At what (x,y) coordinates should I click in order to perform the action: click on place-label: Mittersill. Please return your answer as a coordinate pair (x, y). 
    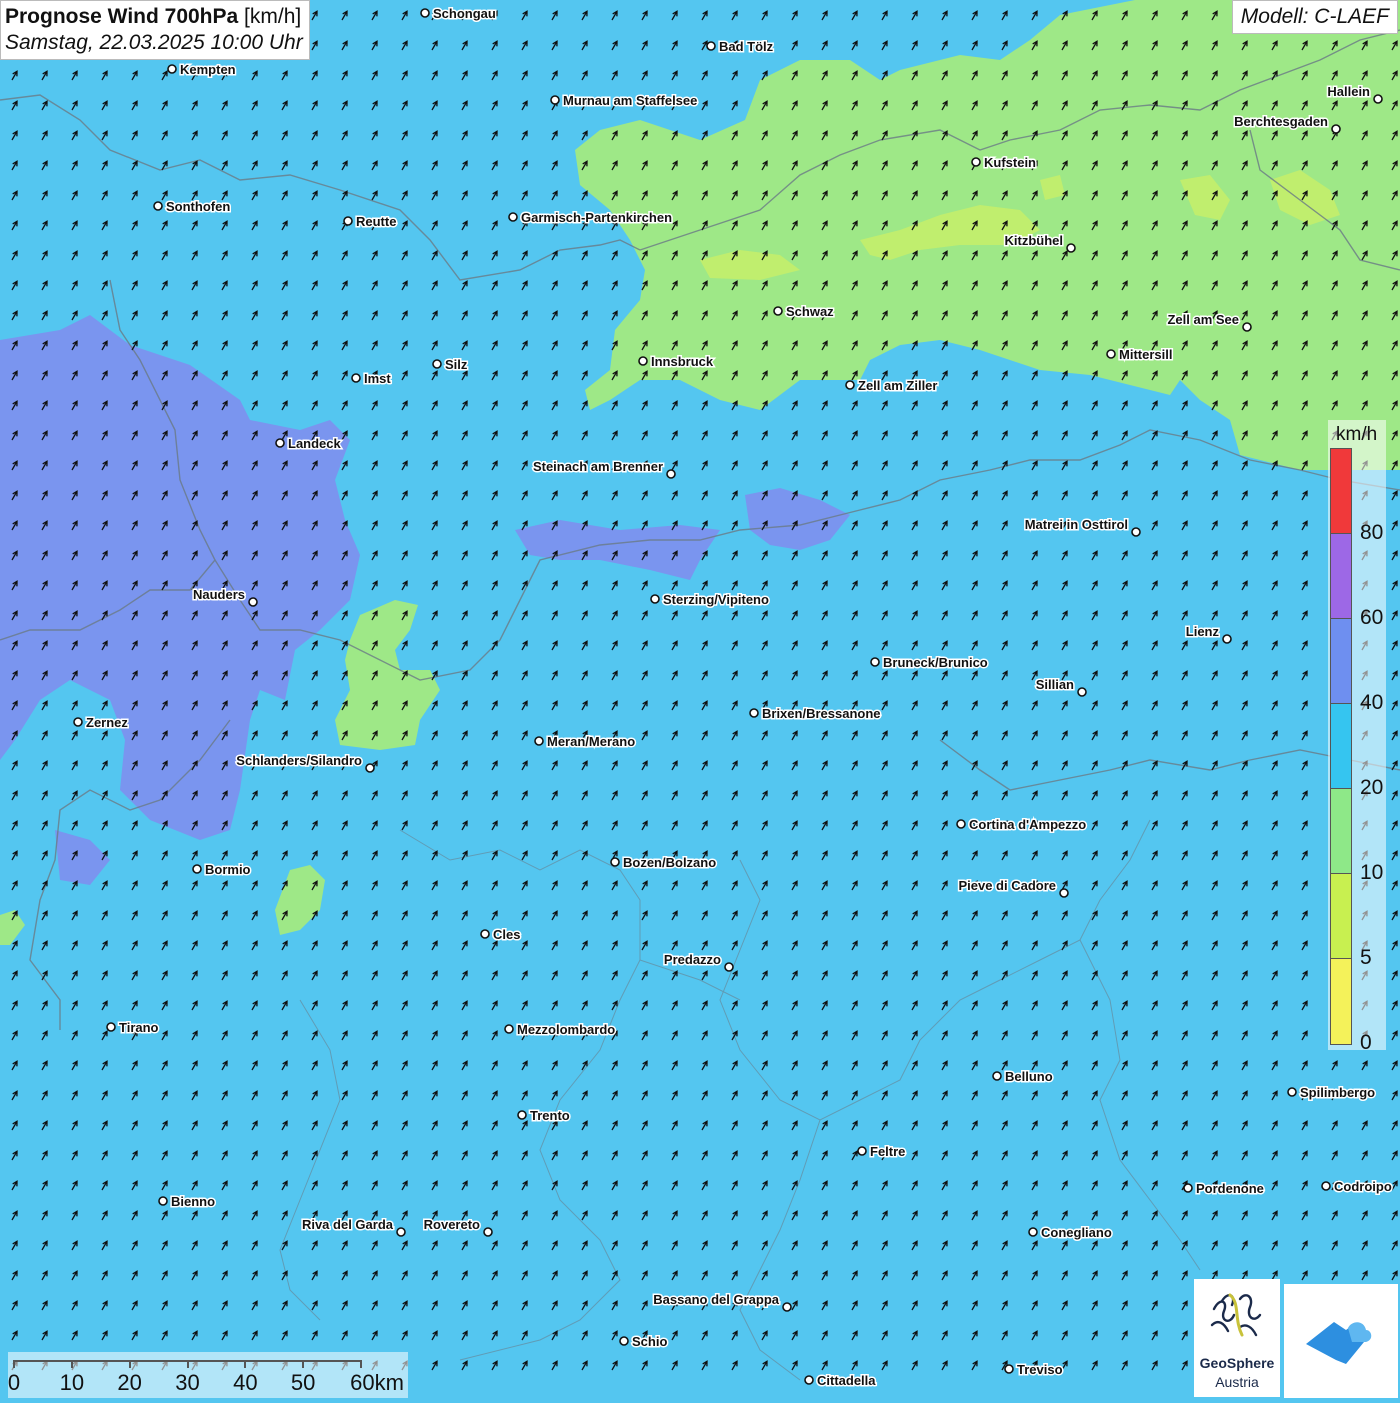
    Looking at the image, I should click on (1145, 354).